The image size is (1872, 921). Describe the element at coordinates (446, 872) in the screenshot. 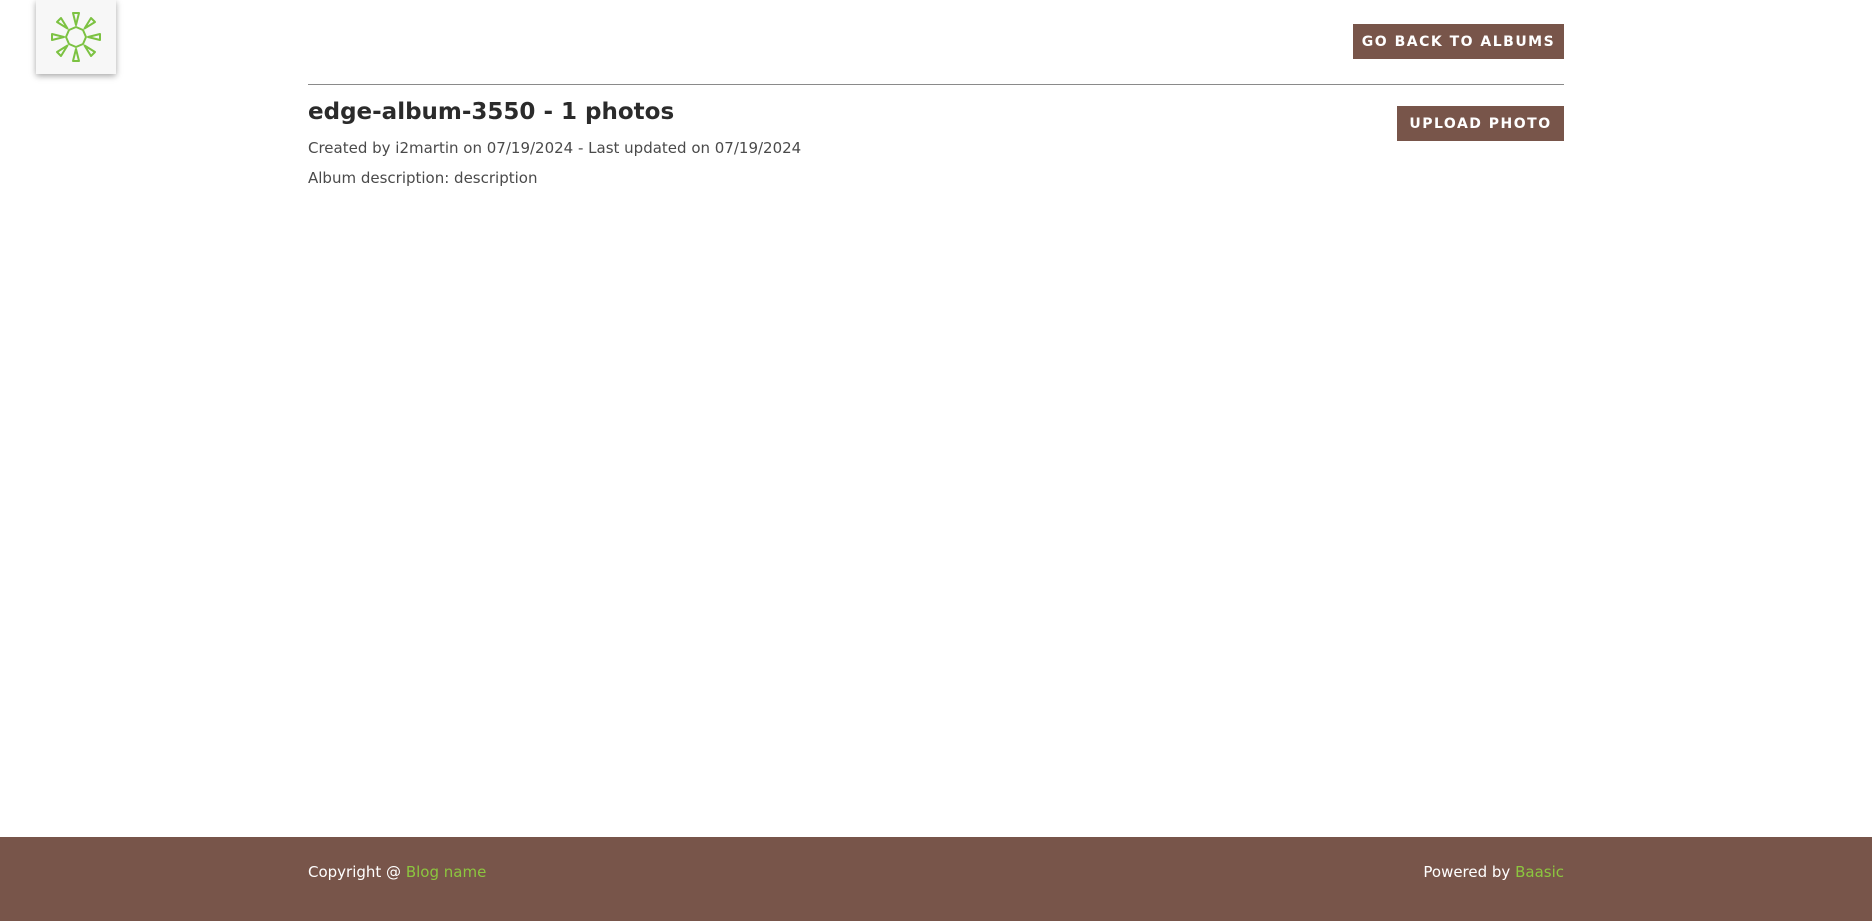

I see `blog-name-link: Blog name` at that location.